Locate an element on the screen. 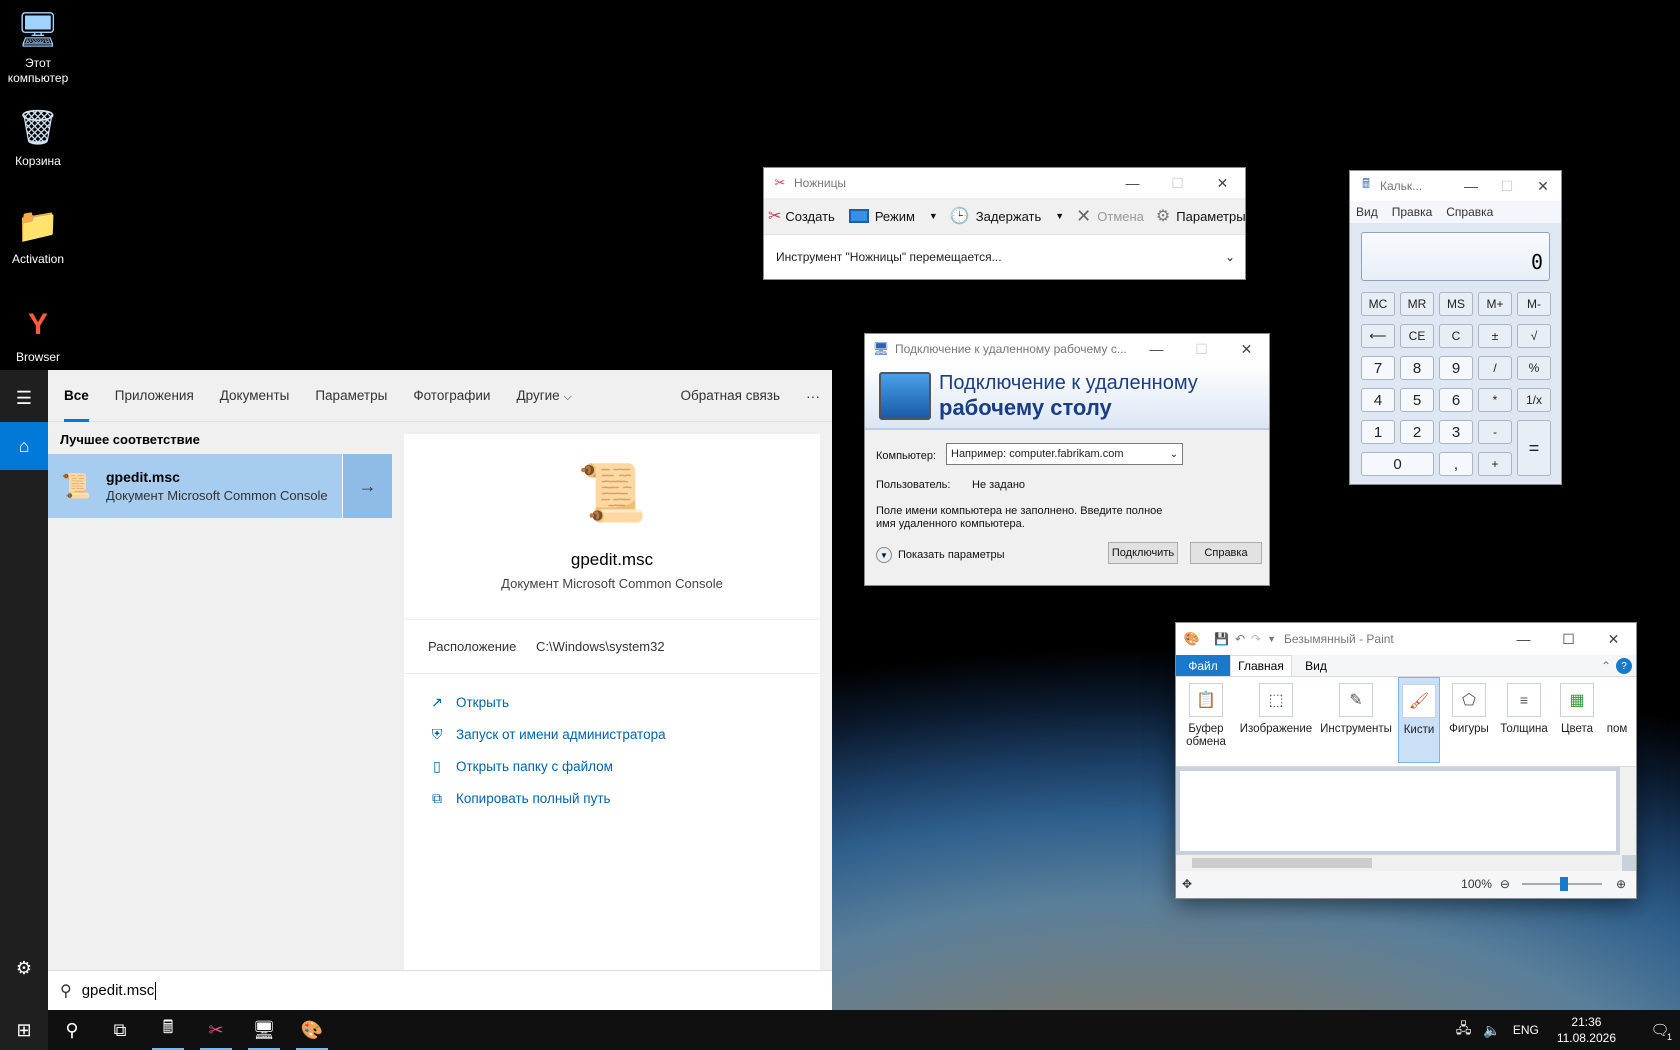 The height and width of the screenshot is (1050, 1680). computer-combobox: Например: computer.fabrikam.com ⌄ is located at coordinates (1064, 454).